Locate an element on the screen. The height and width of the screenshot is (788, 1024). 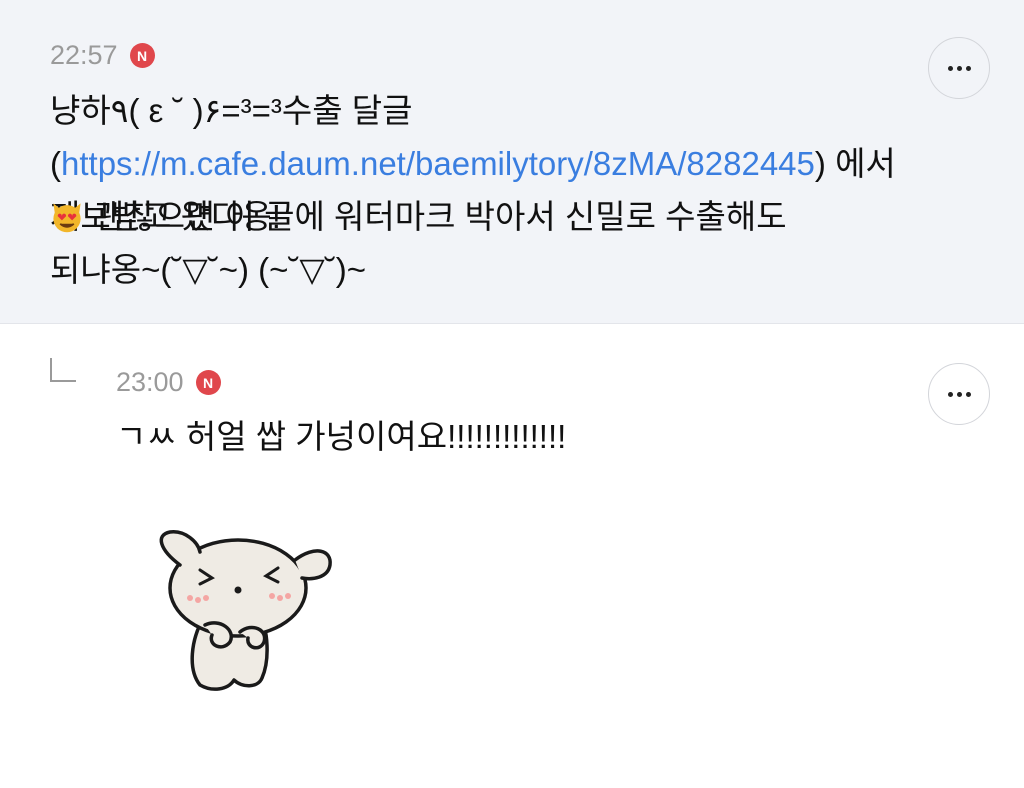
more-options-button is located at coordinates (959, 68).